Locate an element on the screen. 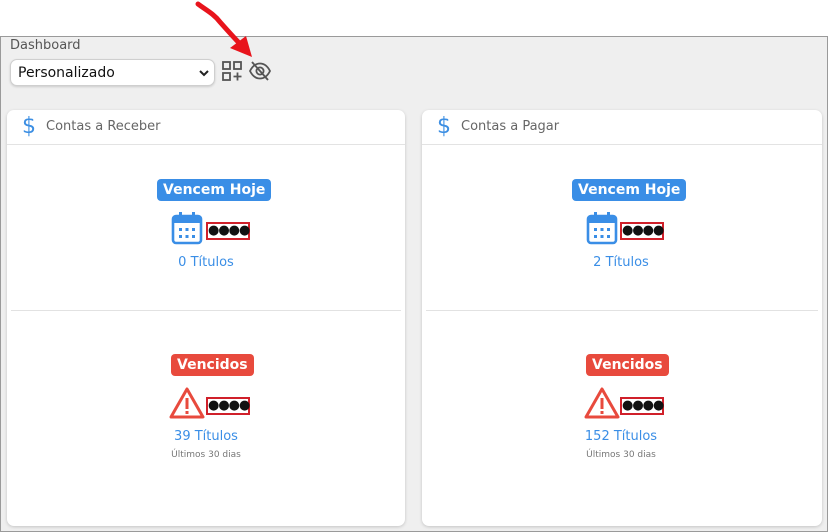 This screenshot has height=532, width=828. dashboard-select: Personalizado is located at coordinates (112, 72).